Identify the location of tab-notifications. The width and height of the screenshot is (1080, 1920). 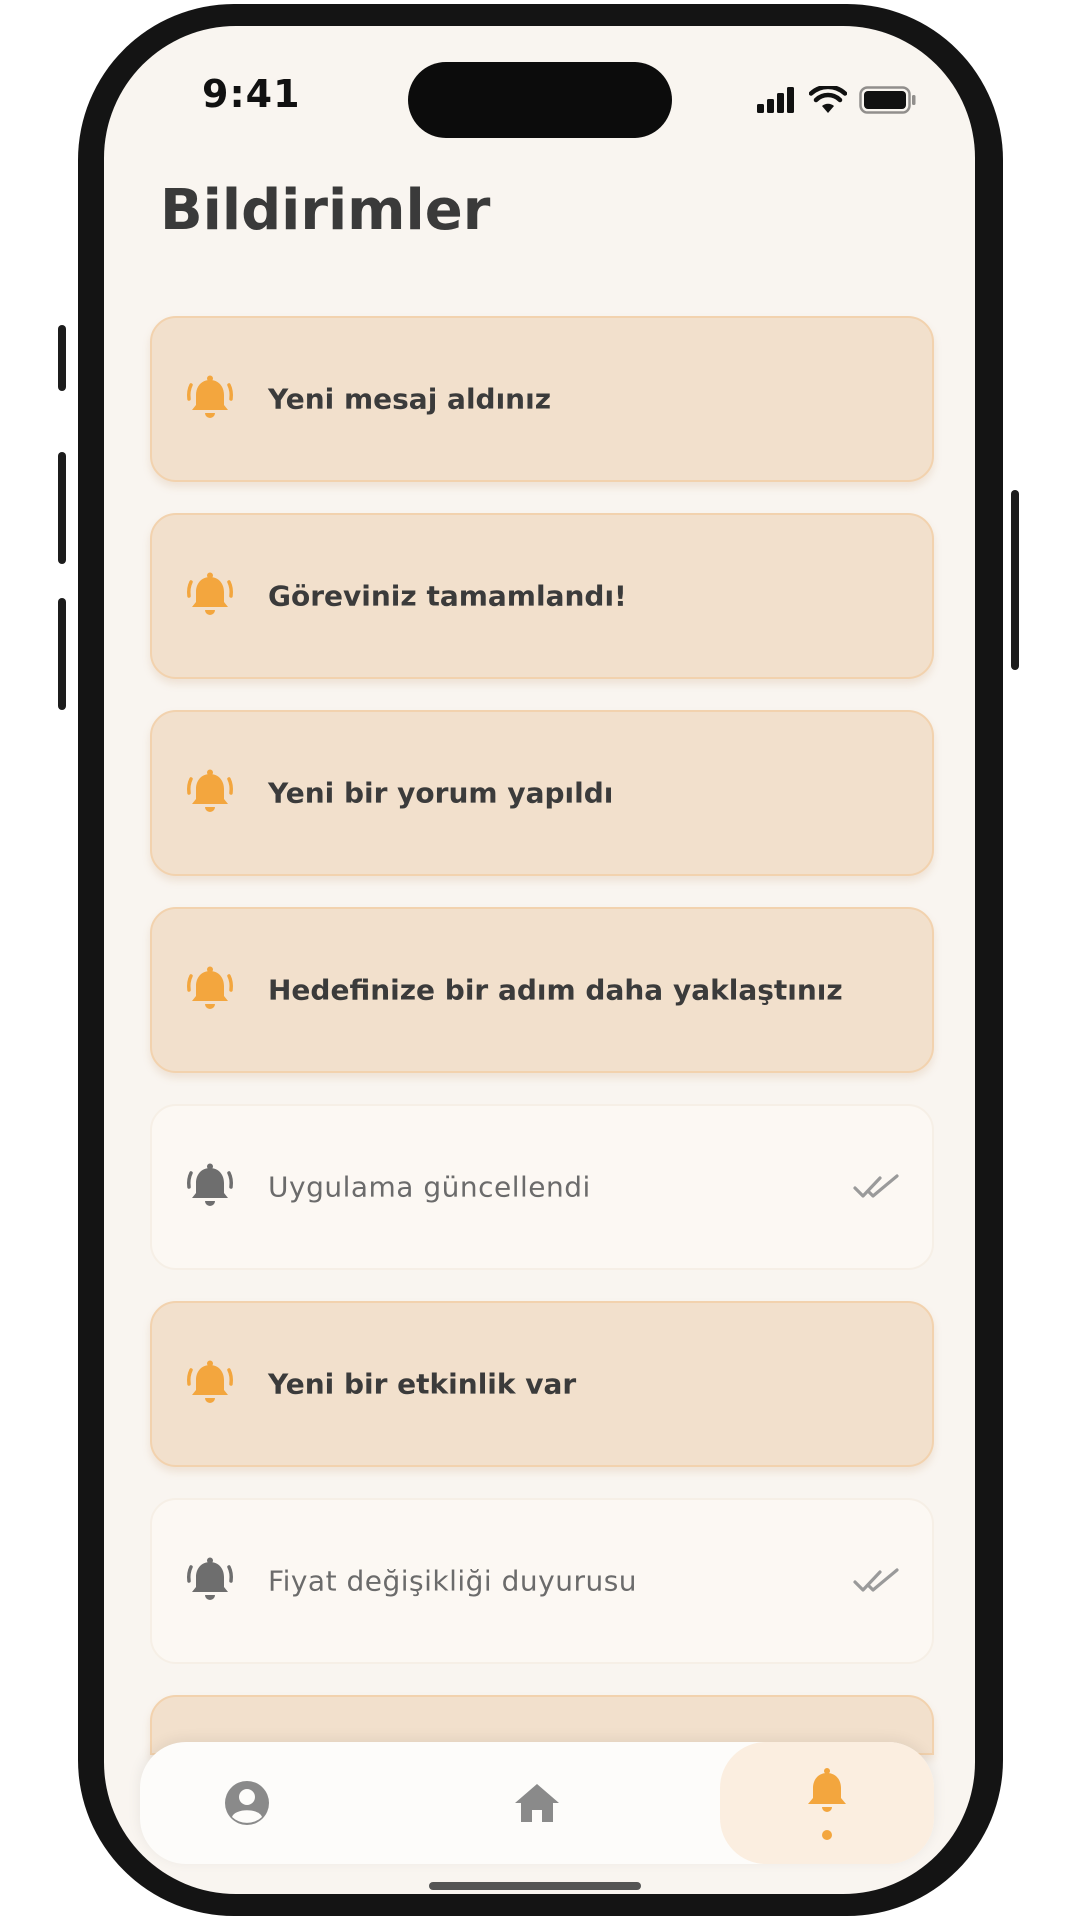
(827, 1803).